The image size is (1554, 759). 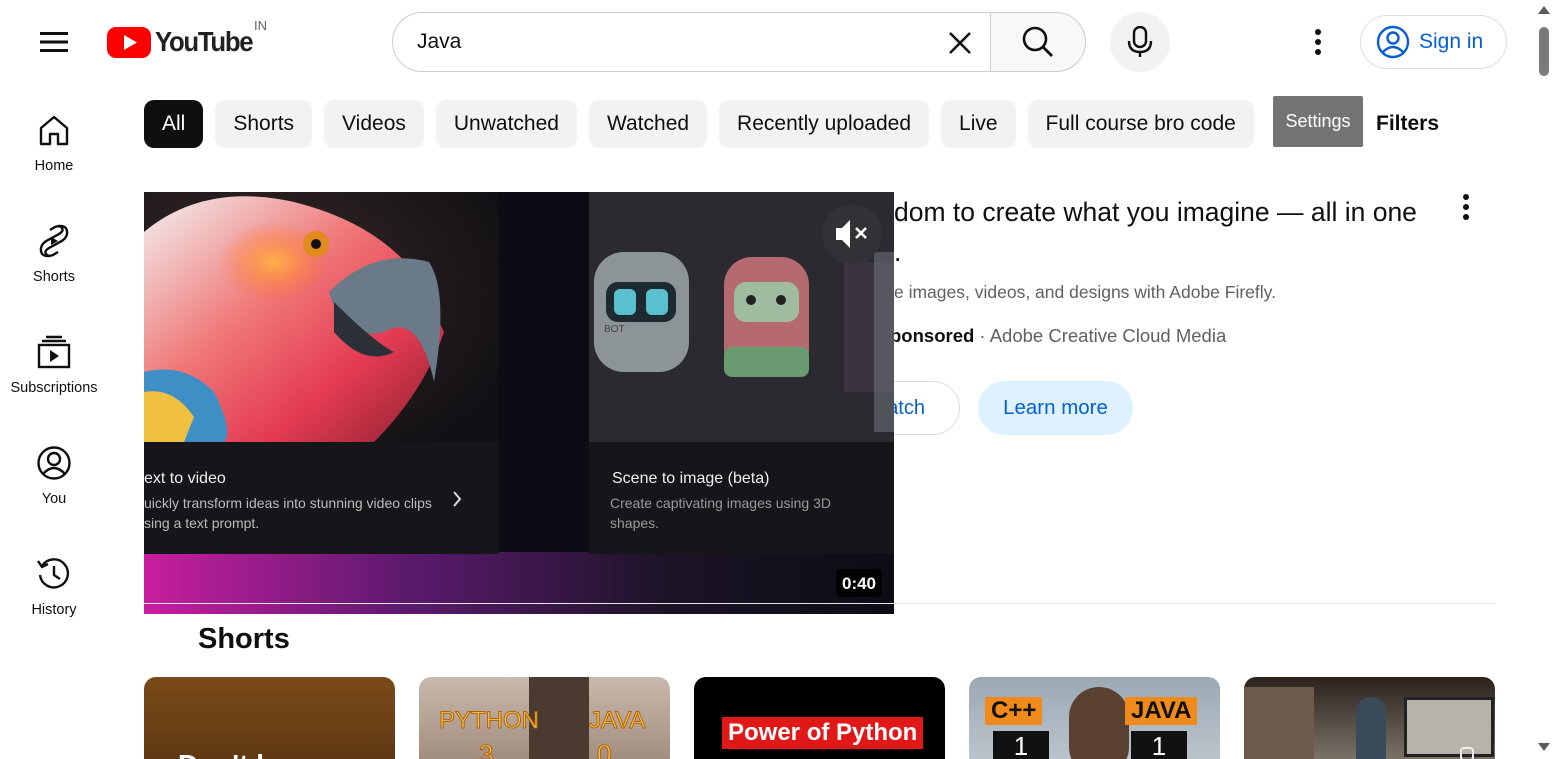 I want to click on learn-more-button: Learn more, so click(x=1055, y=408).